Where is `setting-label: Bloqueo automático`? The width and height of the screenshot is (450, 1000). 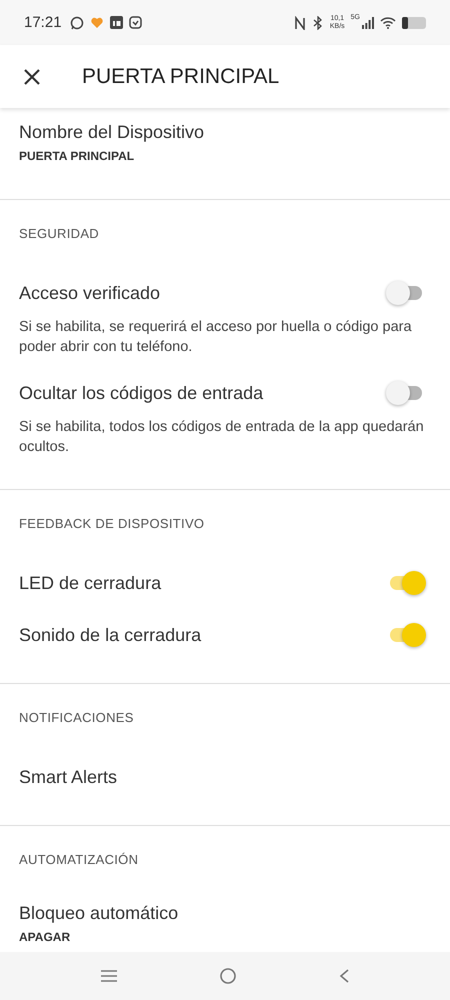
setting-label: Bloqueo automático is located at coordinates (99, 913).